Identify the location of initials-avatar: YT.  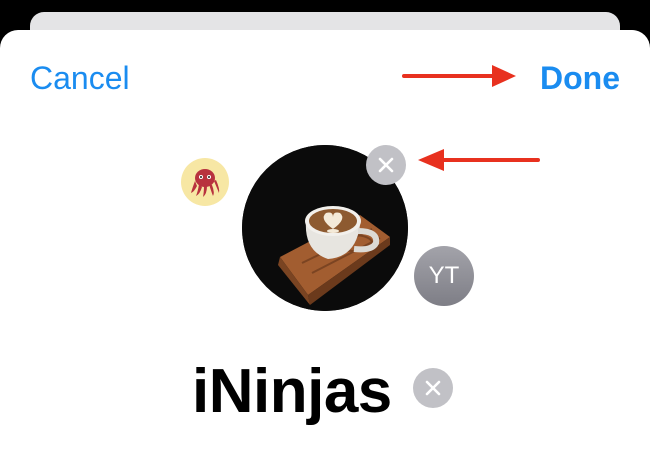
(444, 276).